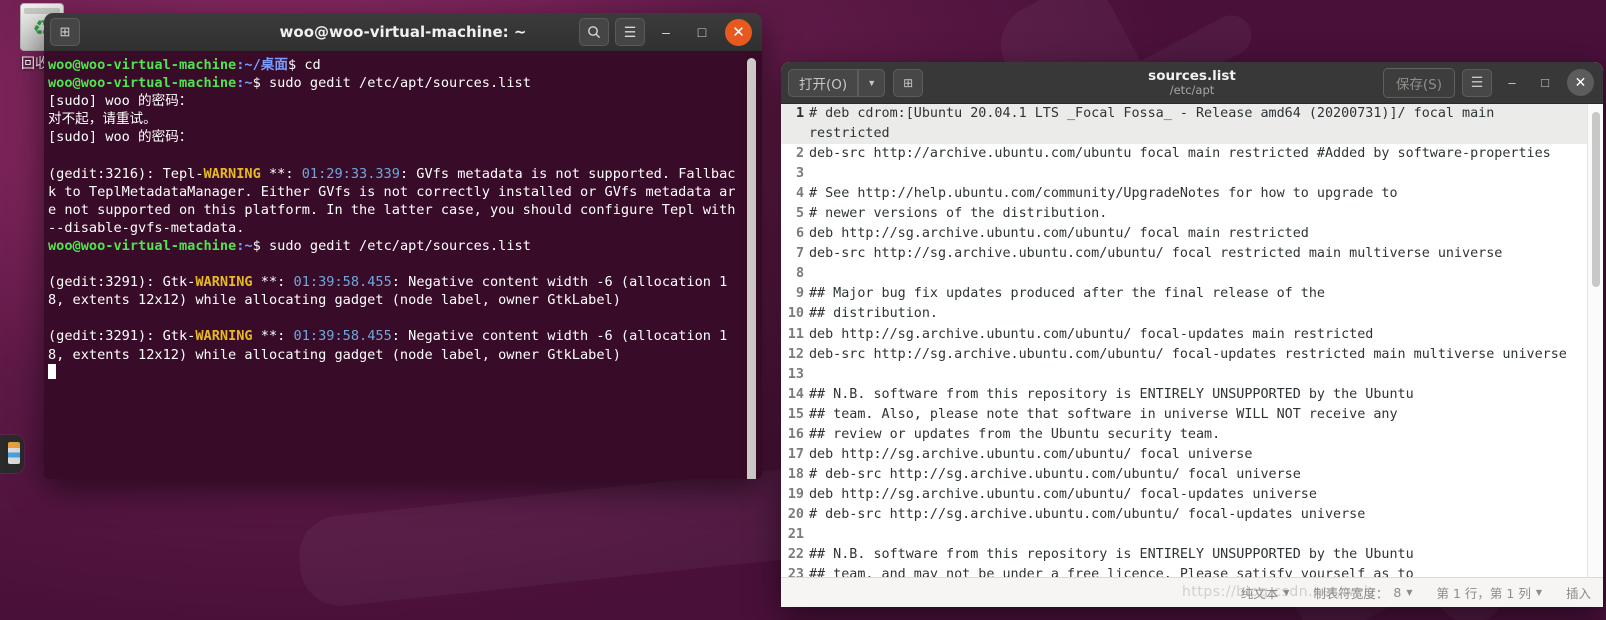 This screenshot has height=620, width=1606. Describe the element at coordinates (795, 514) in the screenshot. I see `line-number: 20` at that location.